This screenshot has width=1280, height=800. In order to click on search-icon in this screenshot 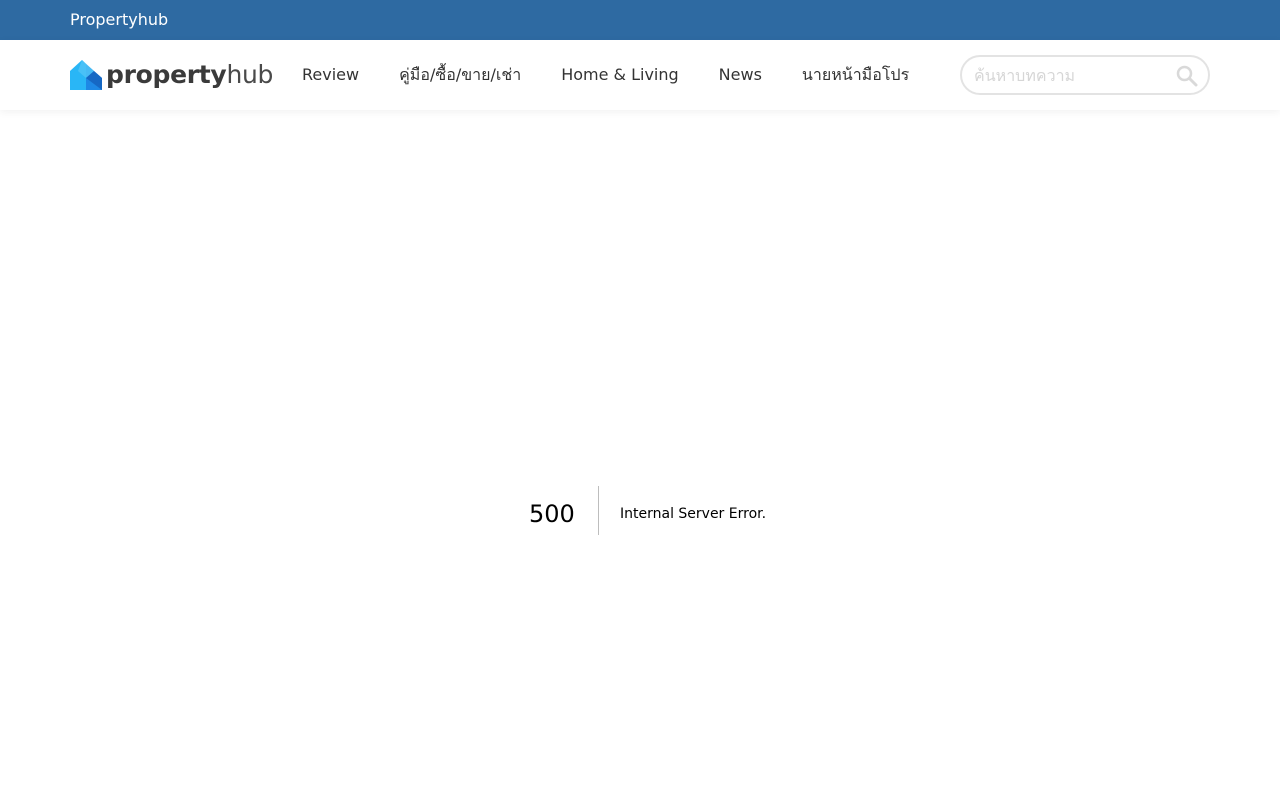, I will do `click(1187, 76)`.